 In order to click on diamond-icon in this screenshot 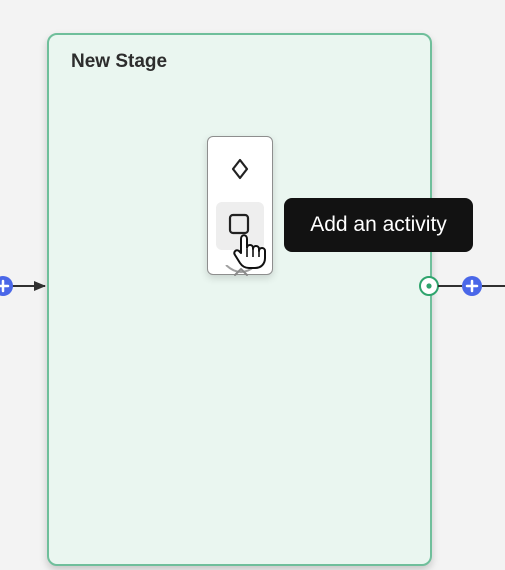, I will do `click(240, 169)`.